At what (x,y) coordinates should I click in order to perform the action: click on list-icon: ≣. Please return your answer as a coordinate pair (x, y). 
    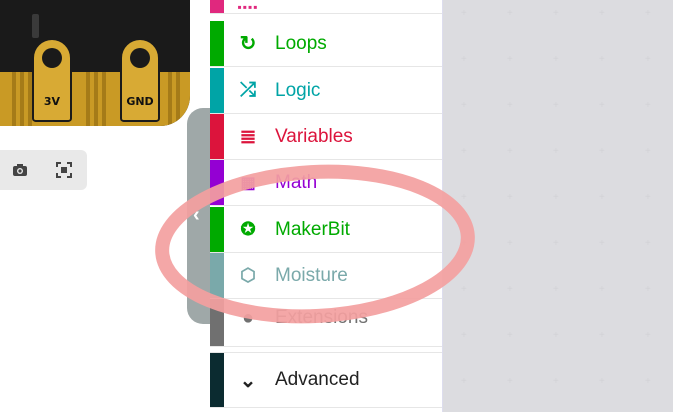
    Looking at the image, I should click on (248, 137).